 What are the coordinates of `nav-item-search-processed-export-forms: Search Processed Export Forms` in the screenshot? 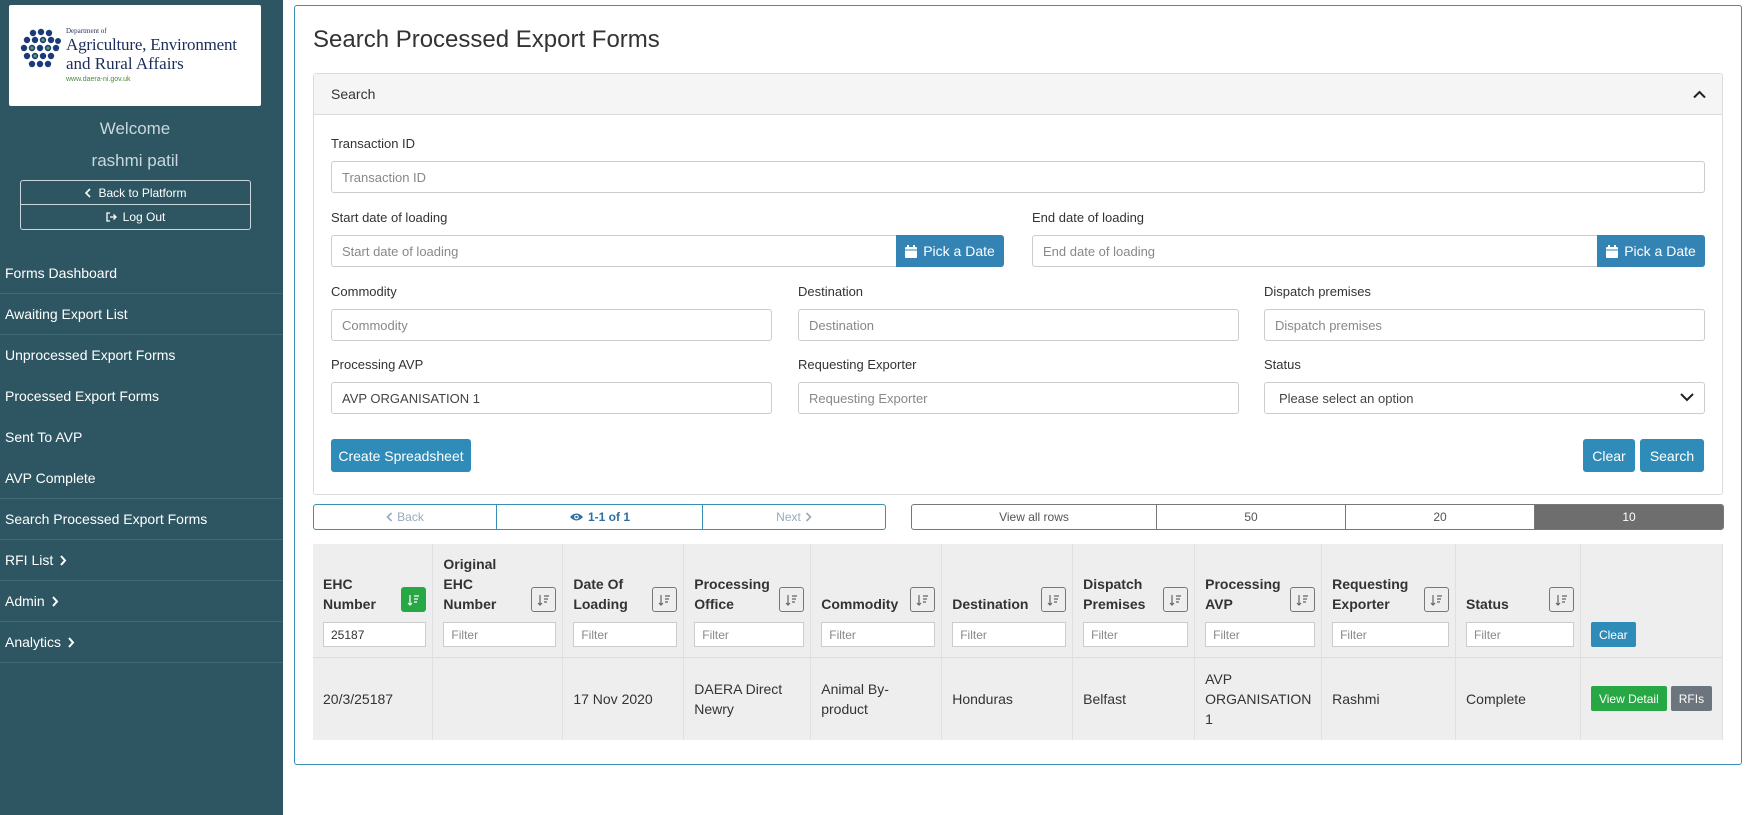 It's located at (141, 519).